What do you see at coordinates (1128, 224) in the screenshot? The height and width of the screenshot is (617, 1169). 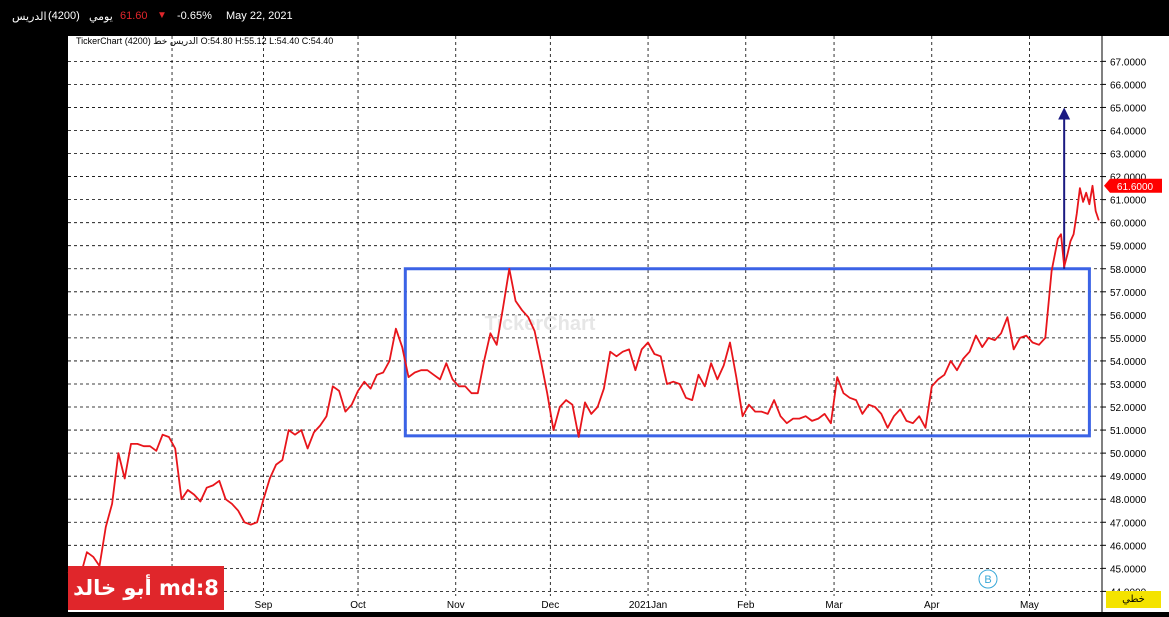 I see `y-tick-label: 60.0000` at bounding box center [1128, 224].